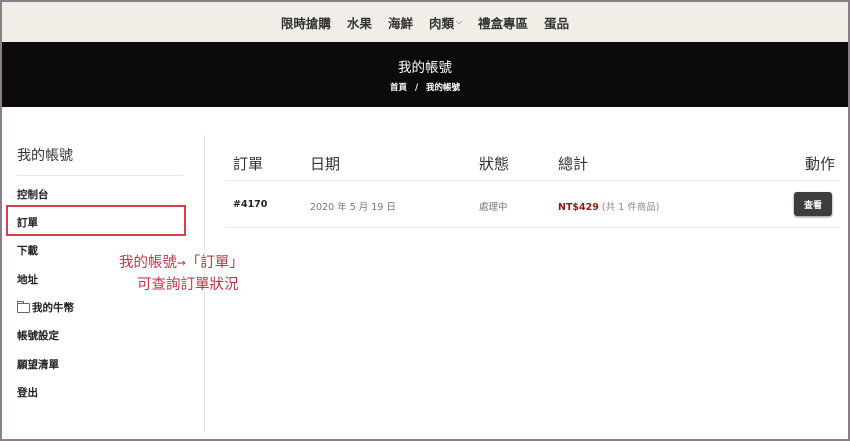 Image resolution: width=850 pixels, height=441 pixels. What do you see at coordinates (443, 88) in the screenshot?
I see `breadcrumb-current: 我的帳號` at bounding box center [443, 88].